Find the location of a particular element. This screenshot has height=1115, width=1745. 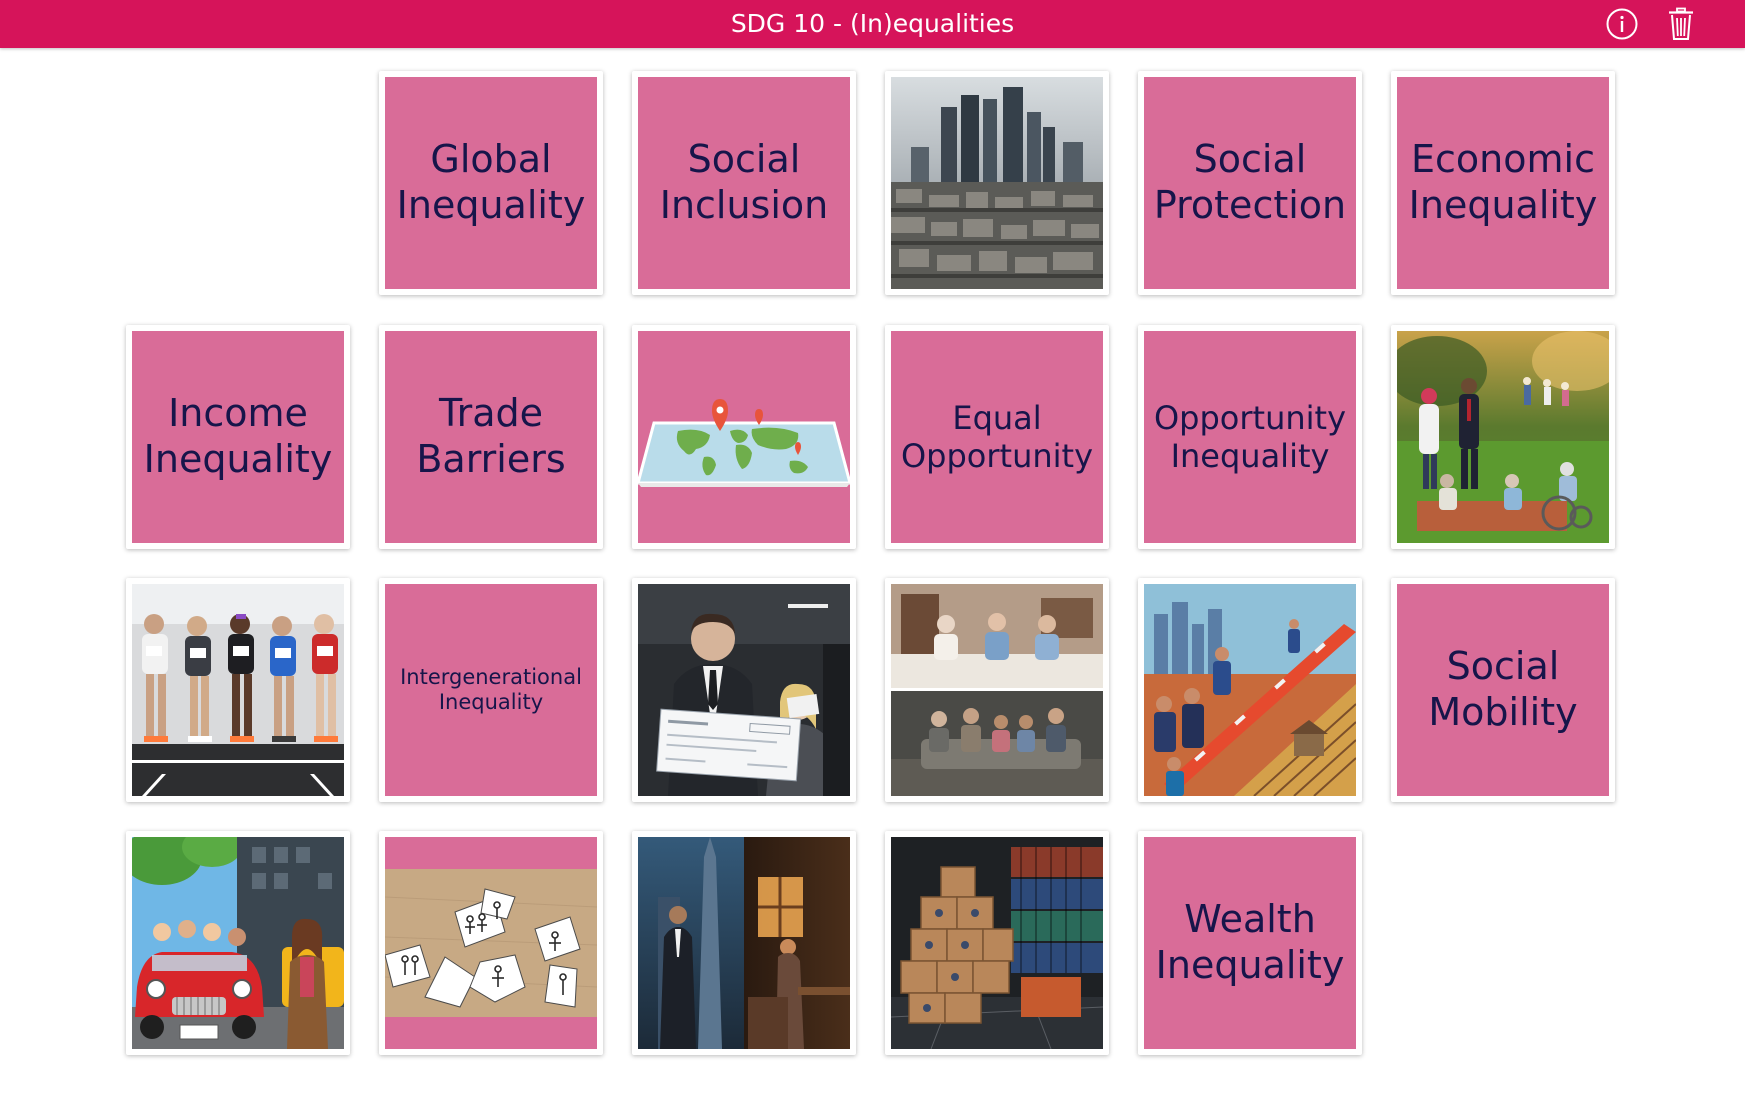

card-city-image is located at coordinates (997, 183).